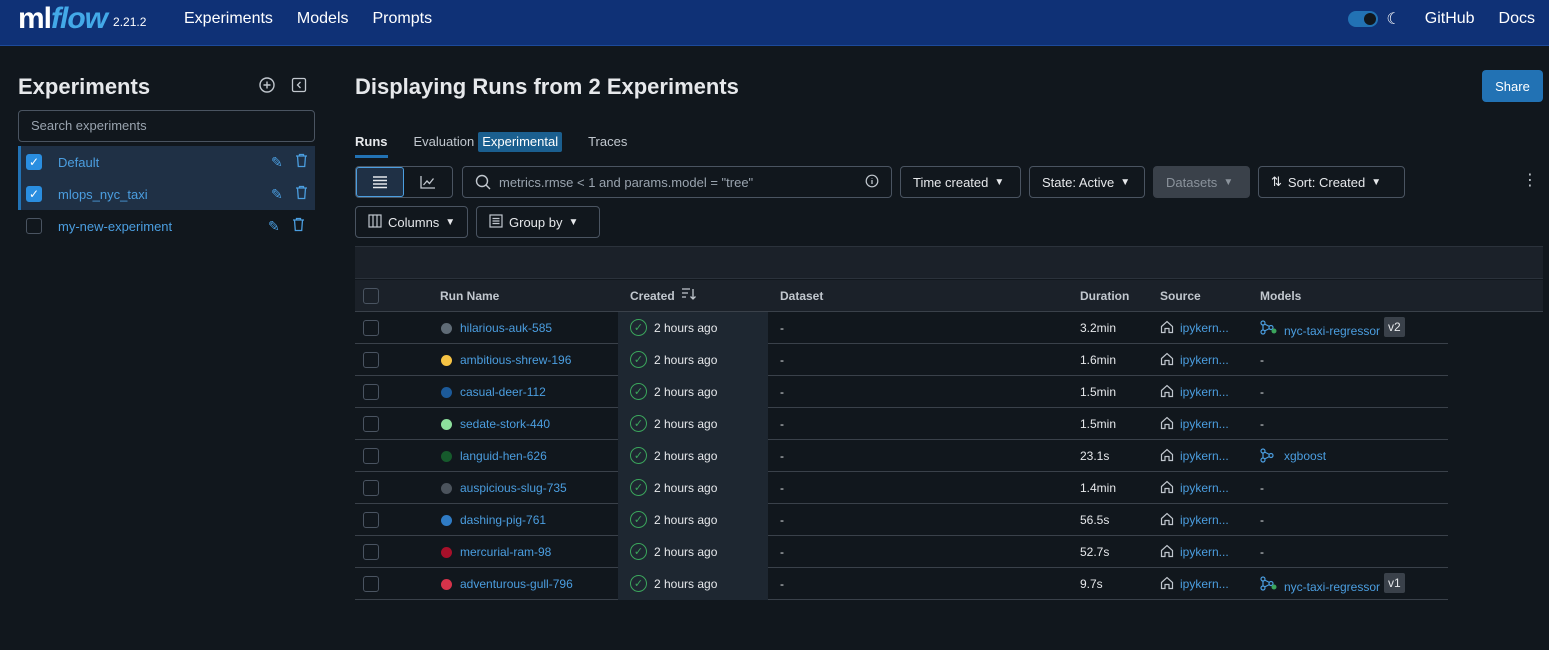  I want to click on mlflow-logo: ml flow 2.21.2, so click(82, 20).